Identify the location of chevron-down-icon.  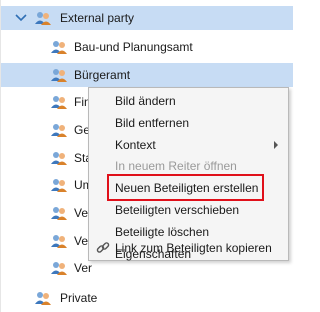
(21, 18).